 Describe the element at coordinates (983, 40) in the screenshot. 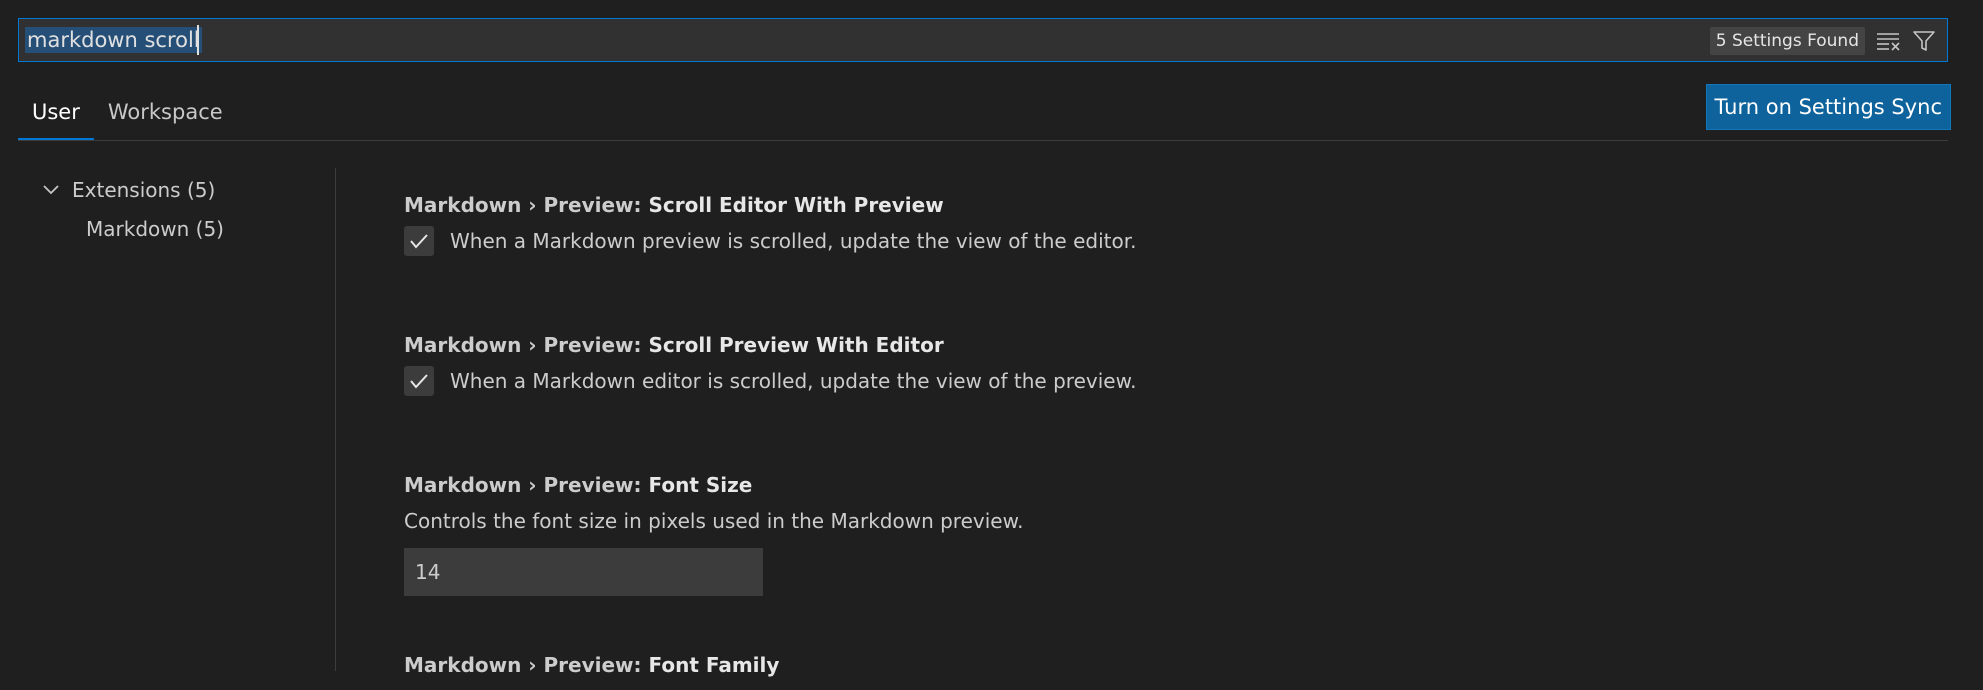

I see `settings-search-bar: markdown scroll 5 Settings Found` at that location.